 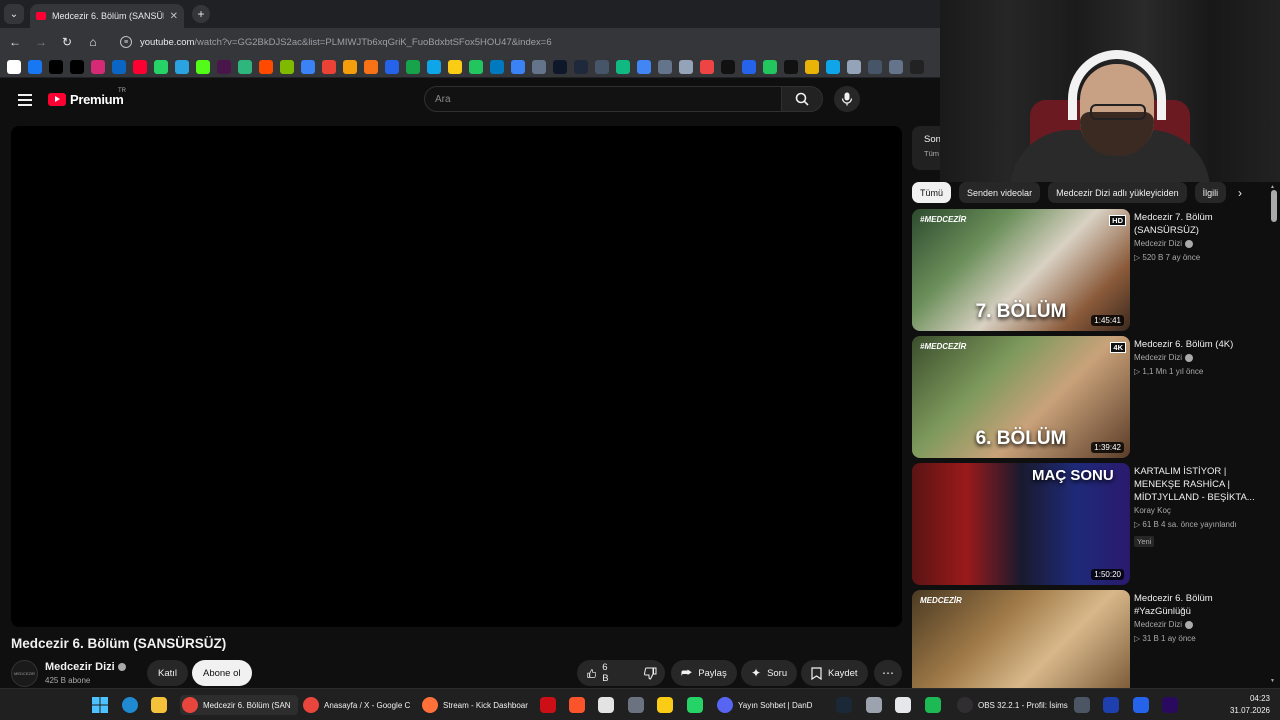 I want to click on tab-search-button: ⌄, so click(x=14, y=14).